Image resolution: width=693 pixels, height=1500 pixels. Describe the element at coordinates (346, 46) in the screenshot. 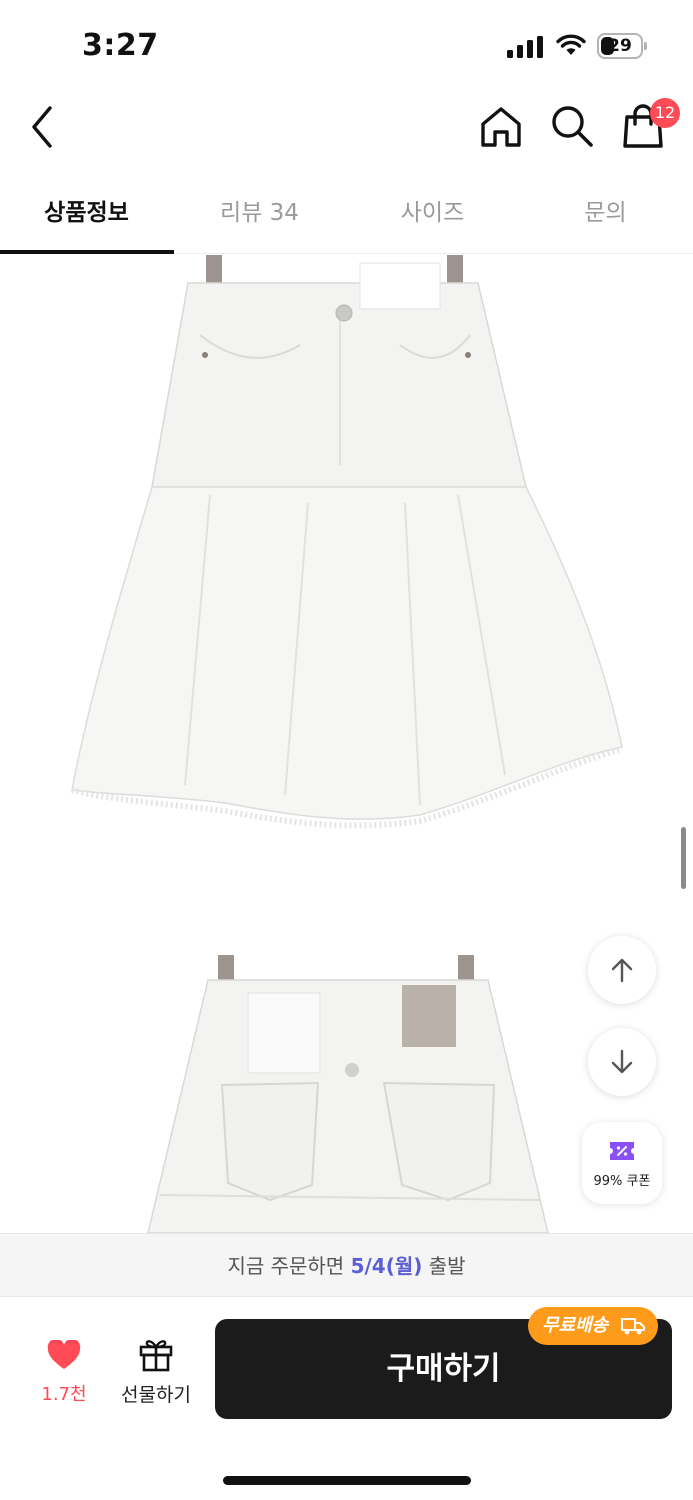

I see `status-bar: 3:27 29` at that location.